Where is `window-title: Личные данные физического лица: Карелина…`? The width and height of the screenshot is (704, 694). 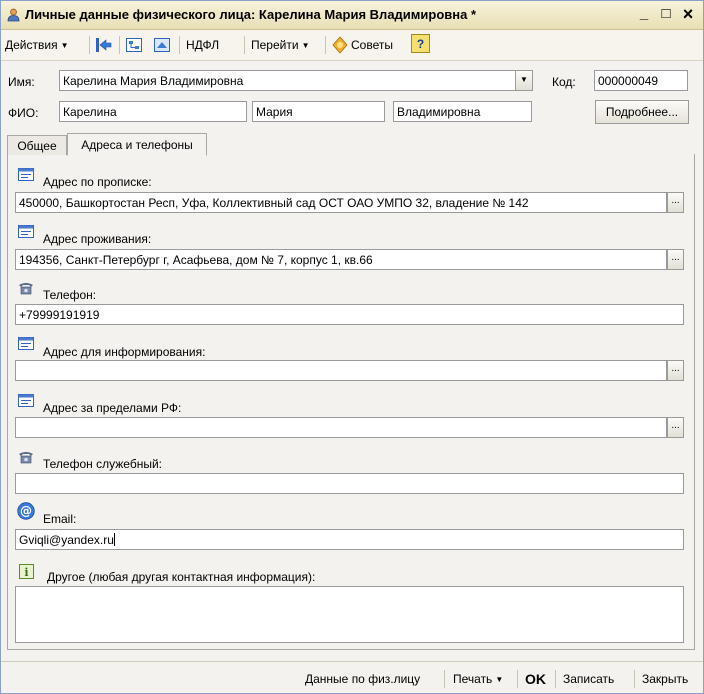
window-title: Личные данные физического лица: Карелина… is located at coordinates (251, 14).